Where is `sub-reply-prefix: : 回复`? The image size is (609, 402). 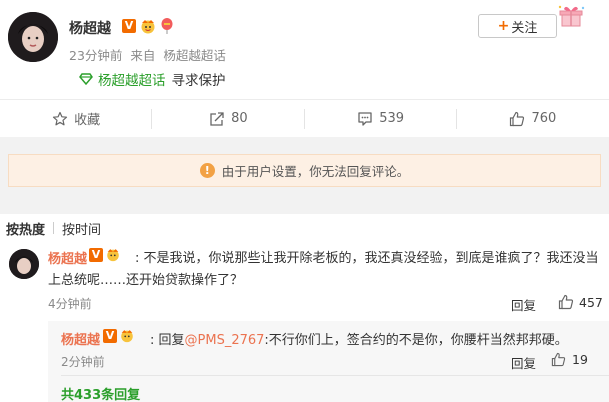
sub-reply-prefix: : 回复 is located at coordinates (167, 340).